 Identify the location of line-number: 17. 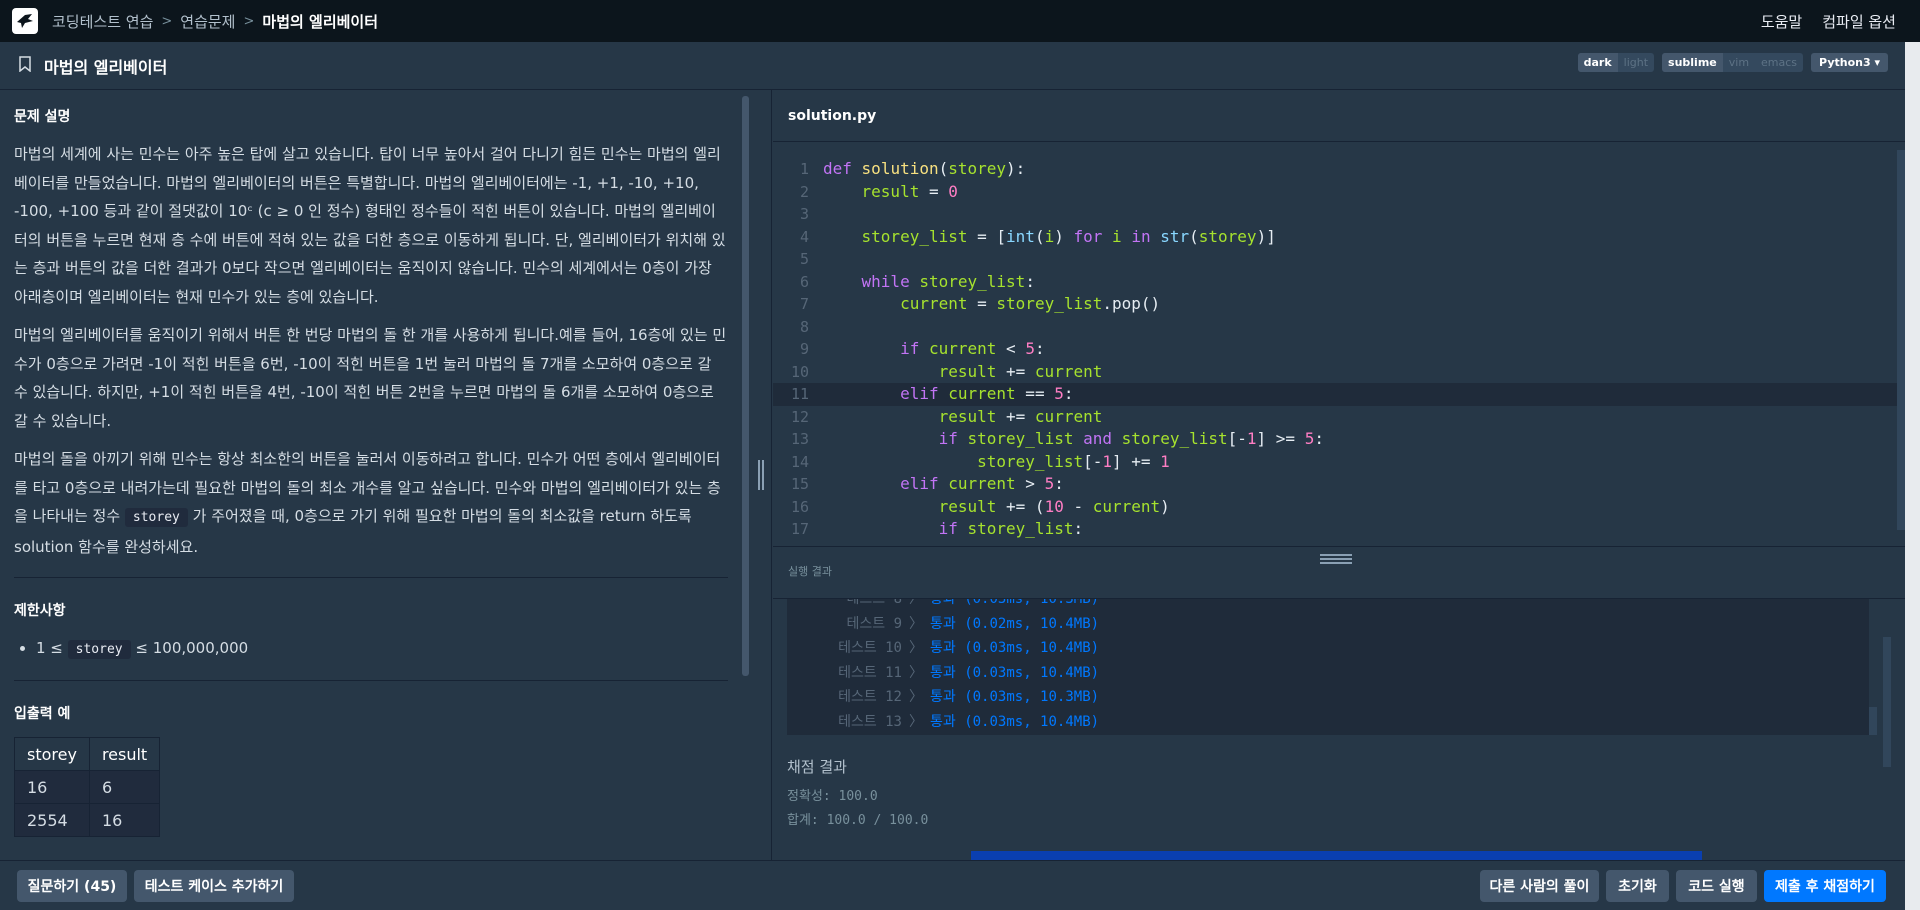
(799, 529).